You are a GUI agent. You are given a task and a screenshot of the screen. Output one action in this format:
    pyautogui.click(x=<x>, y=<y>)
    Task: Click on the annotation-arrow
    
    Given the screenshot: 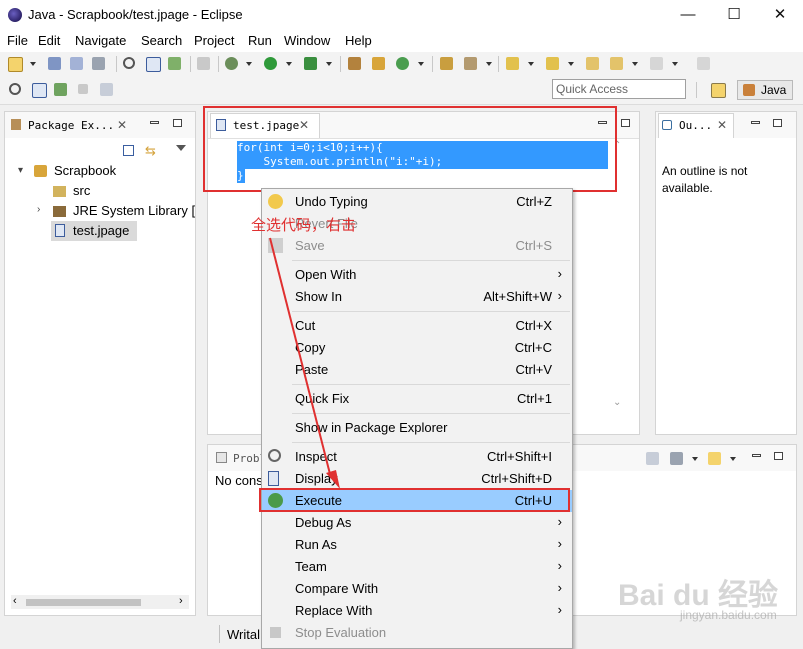 What is the action you would take?
    pyautogui.click(x=304, y=363)
    